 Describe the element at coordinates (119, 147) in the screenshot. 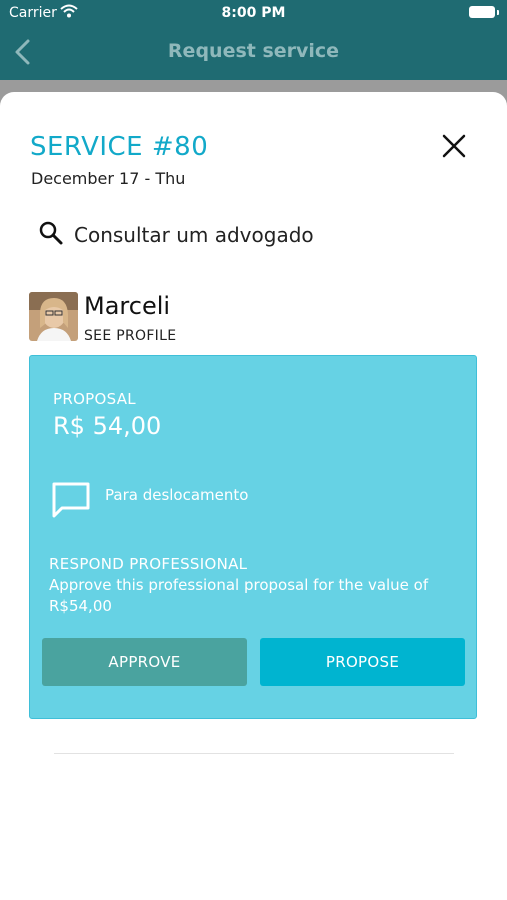

I see `service-title: SERVICE #80` at that location.